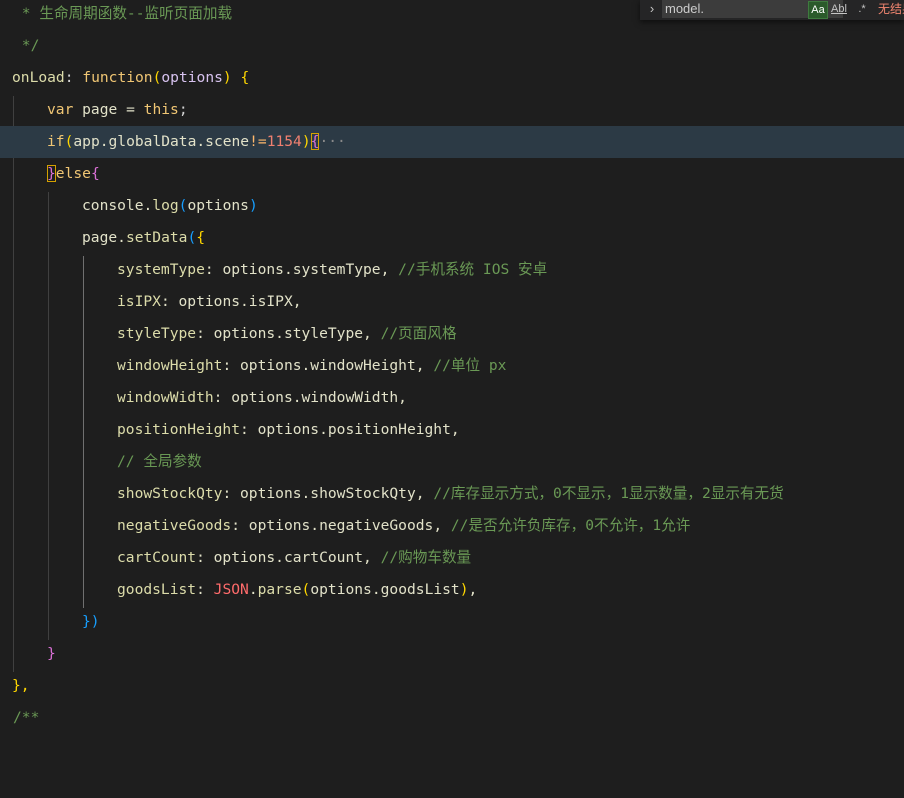 This screenshot has width=904, height=798. I want to click on code-line: },, so click(452, 686).